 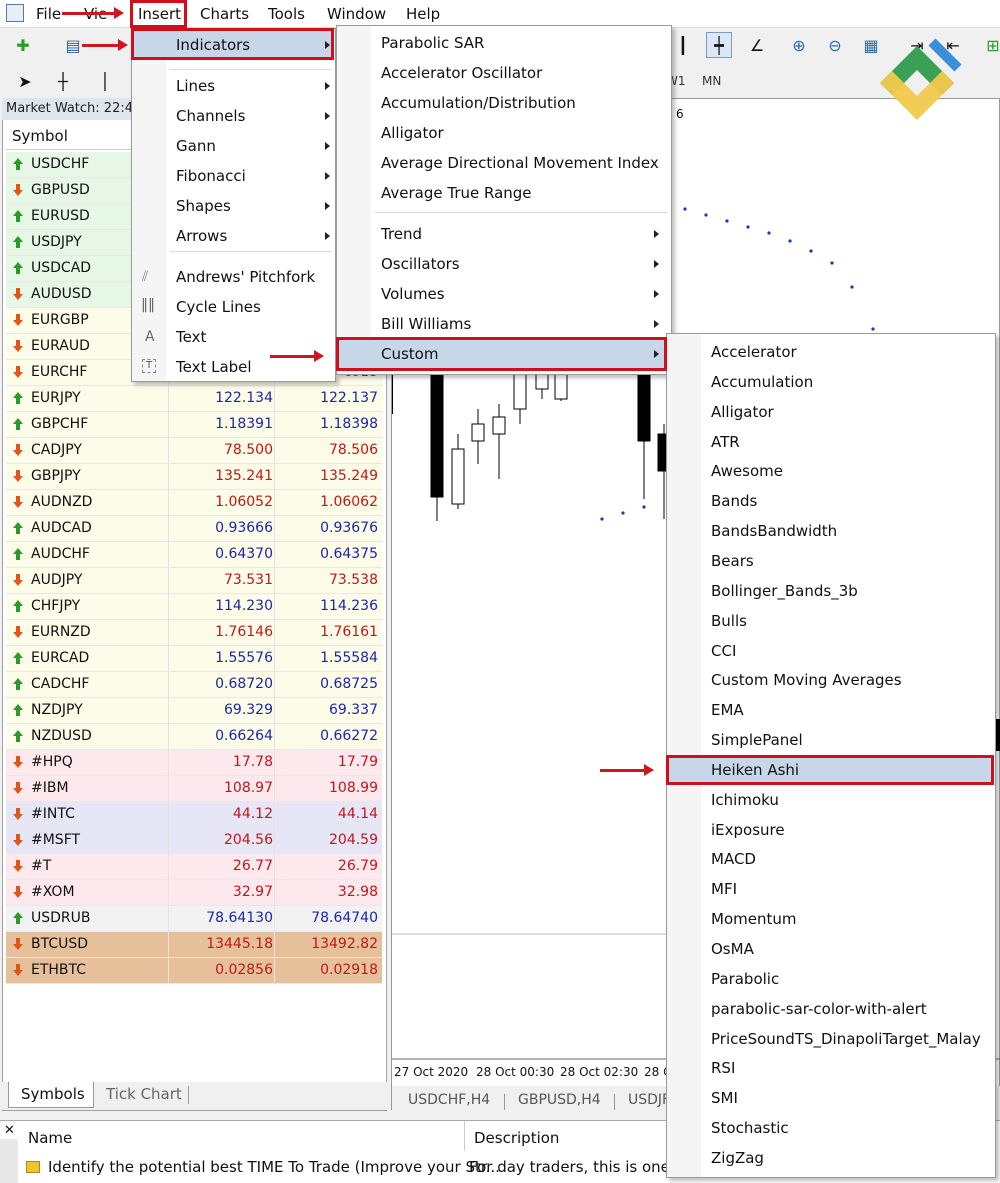 I want to click on timeframe-mn: MN, so click(x=711, y=81).